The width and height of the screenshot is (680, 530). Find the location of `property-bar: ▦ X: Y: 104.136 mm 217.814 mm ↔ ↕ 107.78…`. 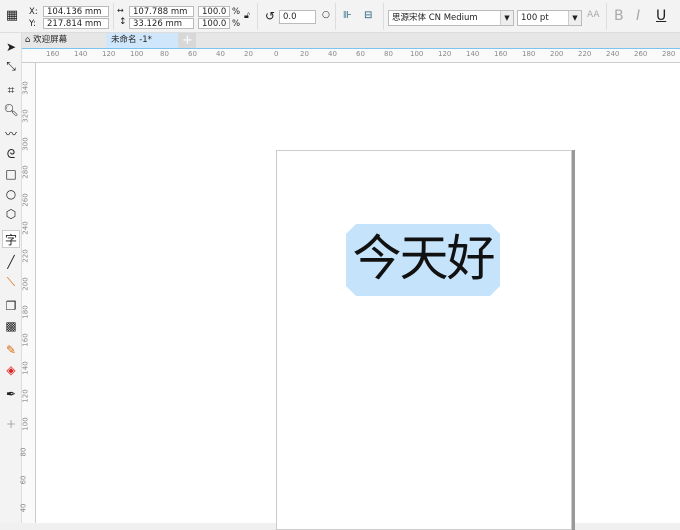

property-bar: ▦ X: Y: 104.136 mm 217.814 mm ↔ ↕ 107.78… is located at coordinates (340, 16).